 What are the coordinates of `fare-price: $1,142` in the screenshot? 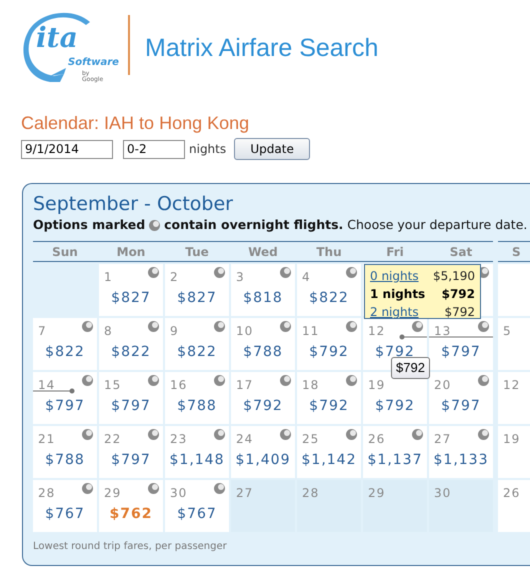 It's located at (329, 460).